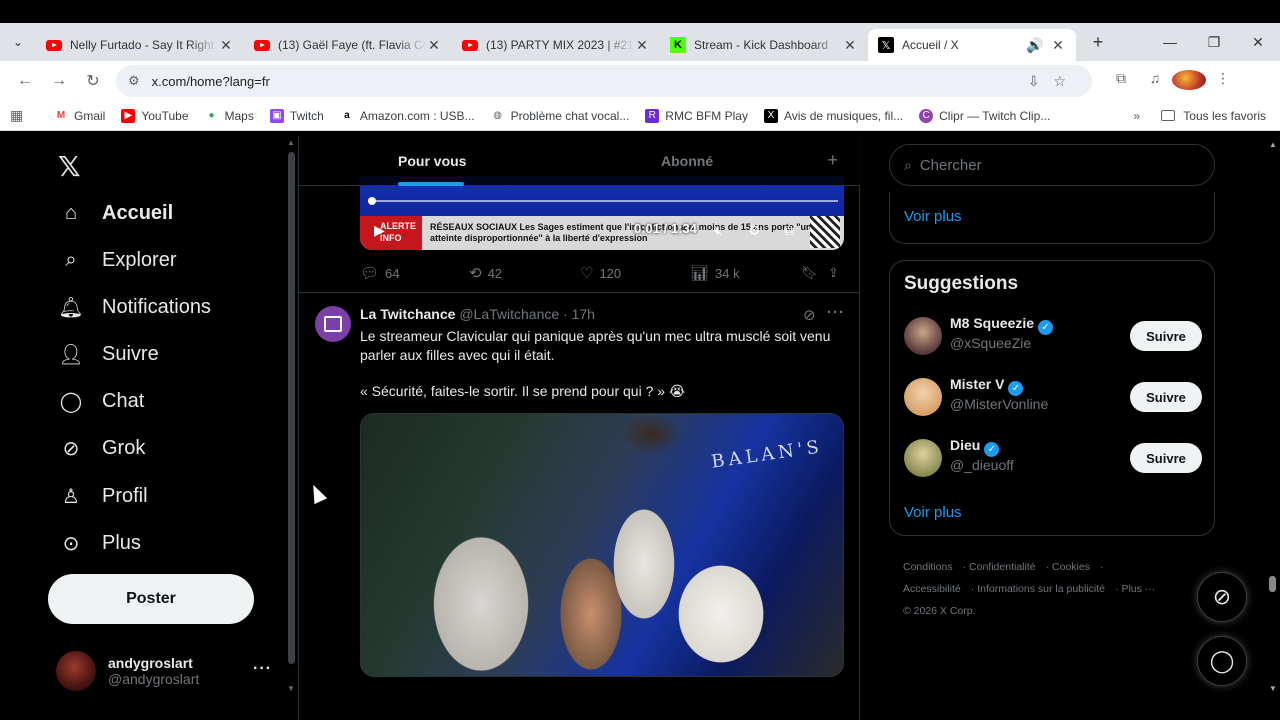 The height and width of the screenshot is (720, 1280). I want to click on reload-icon: ↻, so click(93, 81).